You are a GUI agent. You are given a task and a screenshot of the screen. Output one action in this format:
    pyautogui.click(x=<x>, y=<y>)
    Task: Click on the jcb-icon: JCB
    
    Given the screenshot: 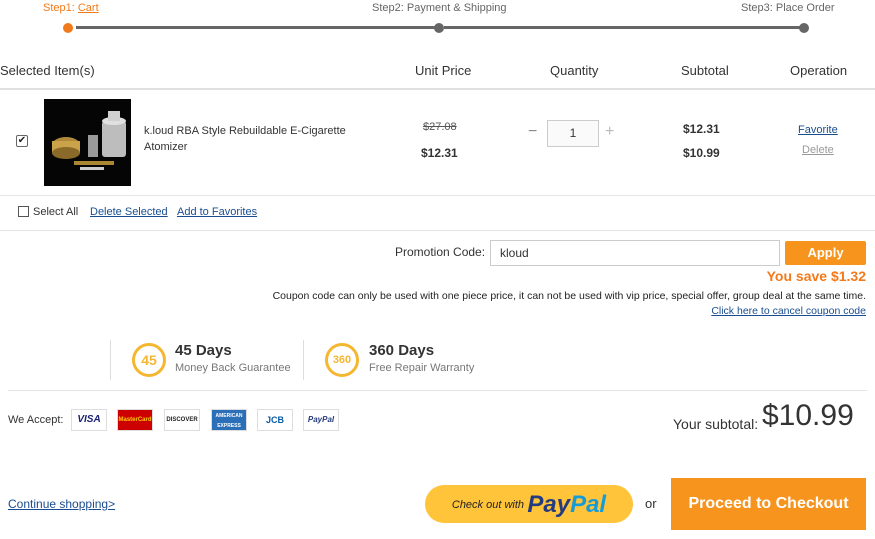 What is the action you would take?
    pyautogui.click(x=275, y=420)
    